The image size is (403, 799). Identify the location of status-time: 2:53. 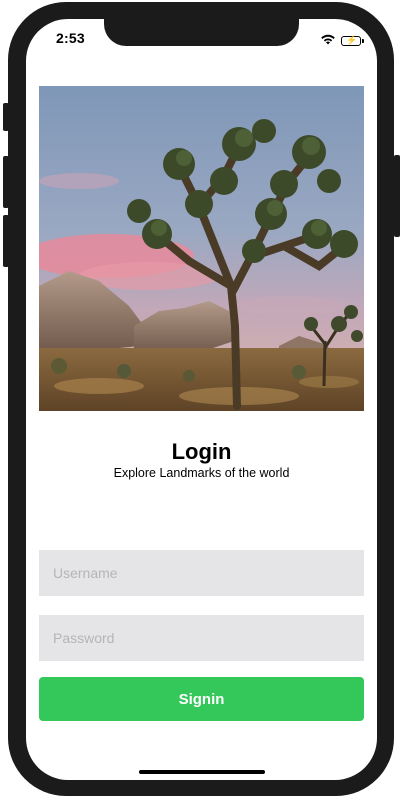
(70, 38).